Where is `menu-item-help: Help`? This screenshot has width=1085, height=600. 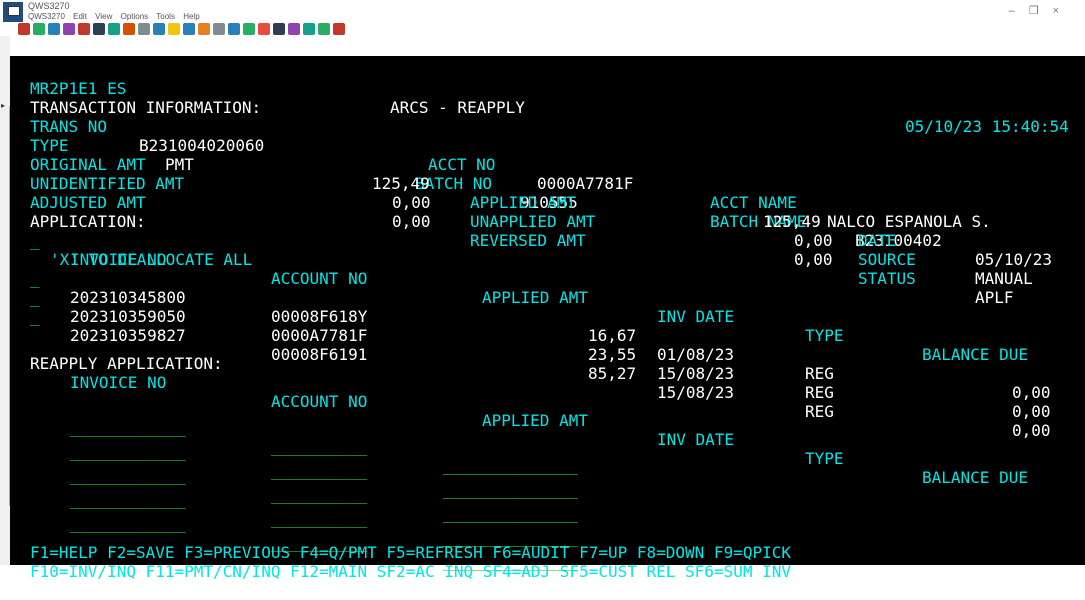 menu-item-help: Help is located at coordinates (191, 16).